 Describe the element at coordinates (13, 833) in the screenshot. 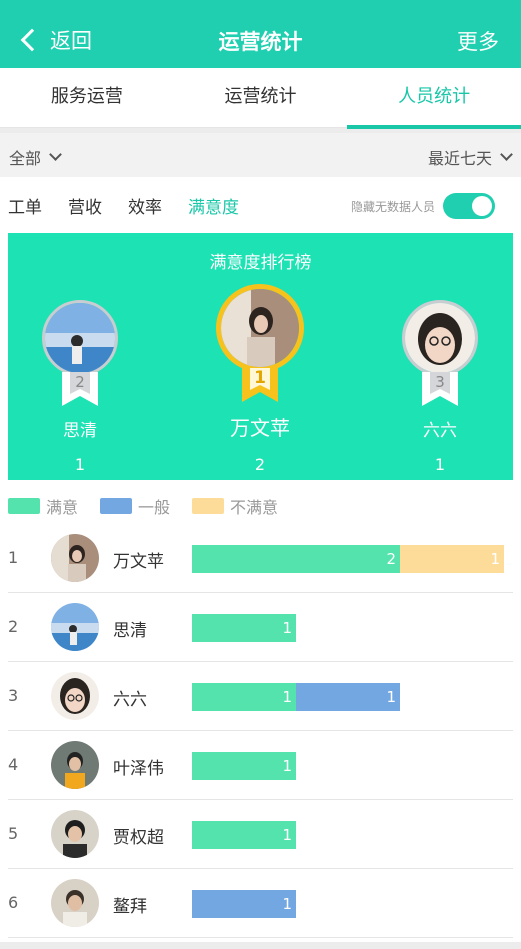

I see `rank-number: 5` at that location.